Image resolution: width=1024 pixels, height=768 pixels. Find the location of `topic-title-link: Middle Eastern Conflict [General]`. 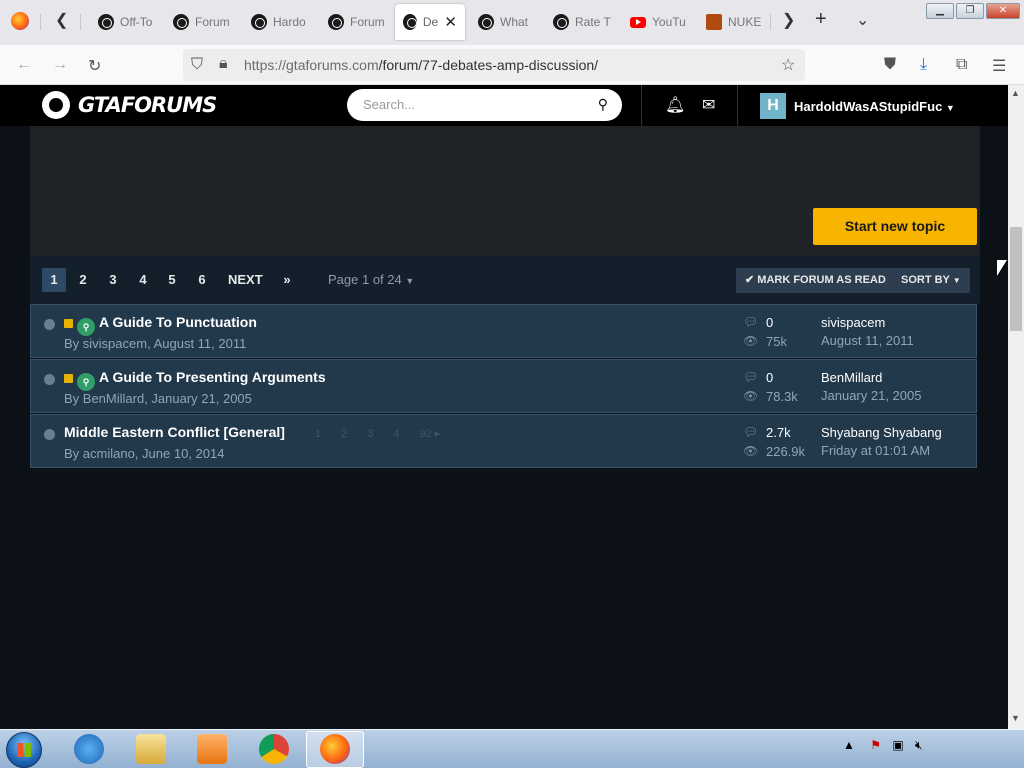

topic-title-link: Middle Eastern Conflict [General] is located at coordinates (174, 432).